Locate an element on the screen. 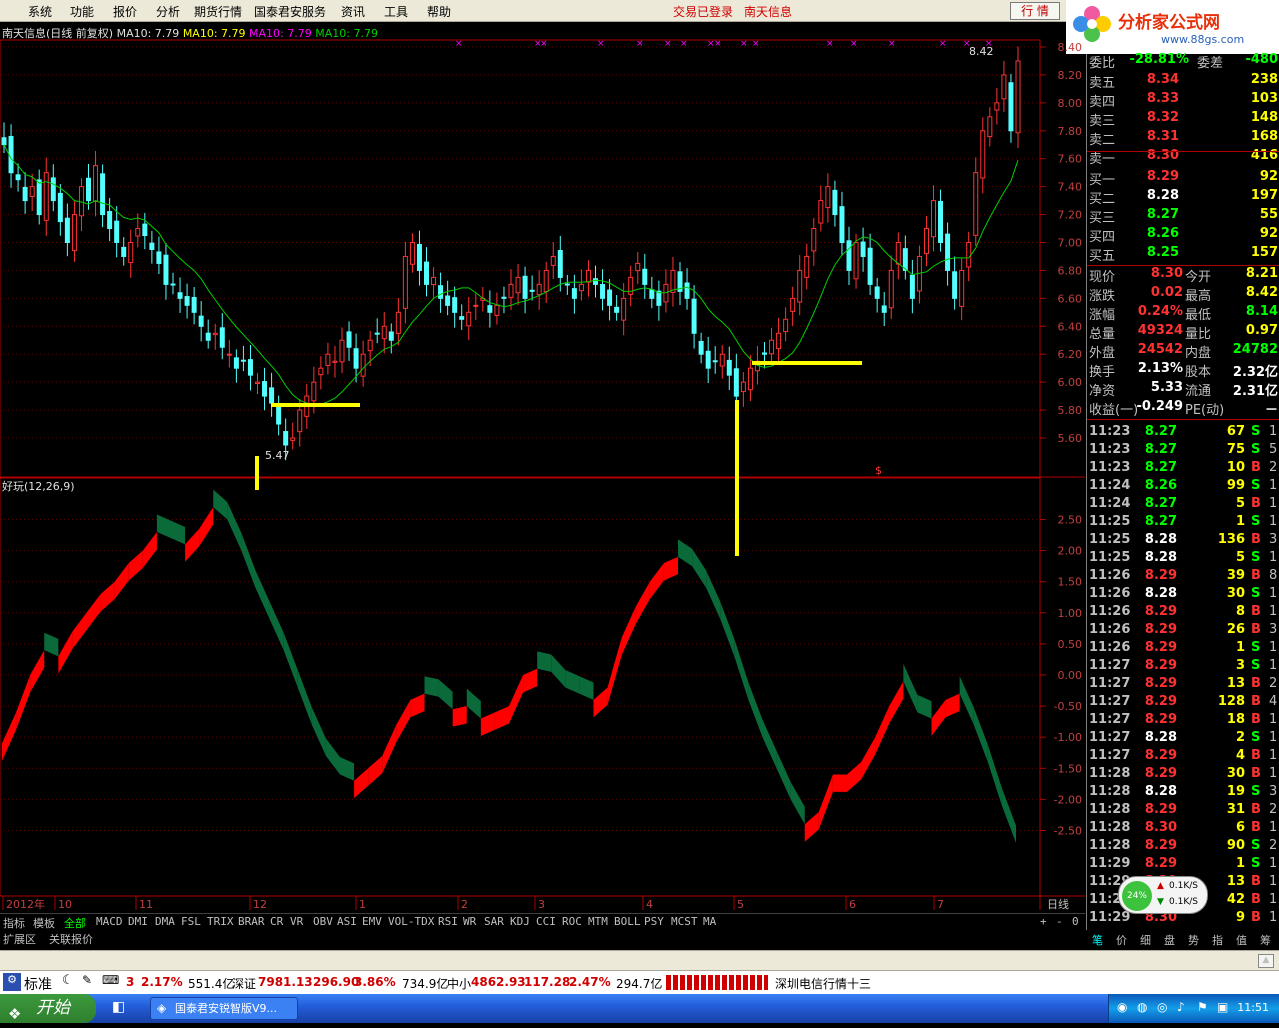  detail-tab: 价 is located at coordinates (1121, 940).